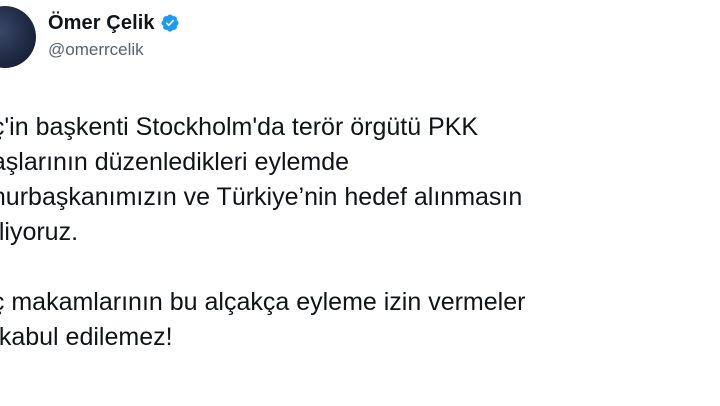  Describe the element at coordinates (170, 23) in the screenshot. I see `verified-badge-icon` at that location.